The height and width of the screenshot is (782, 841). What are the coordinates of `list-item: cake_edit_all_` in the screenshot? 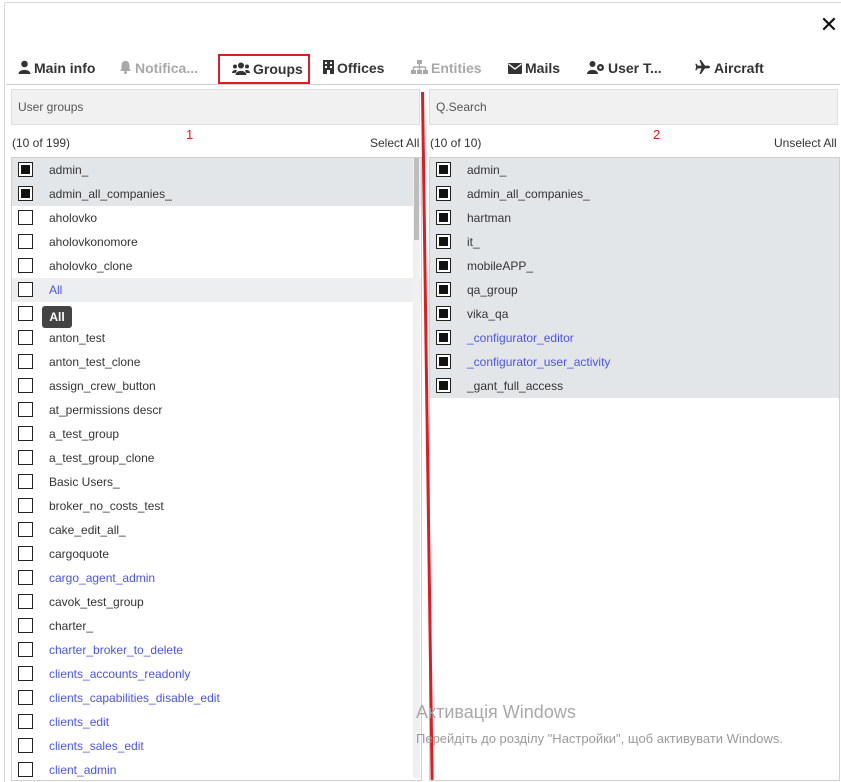 It's located at (216, 530).